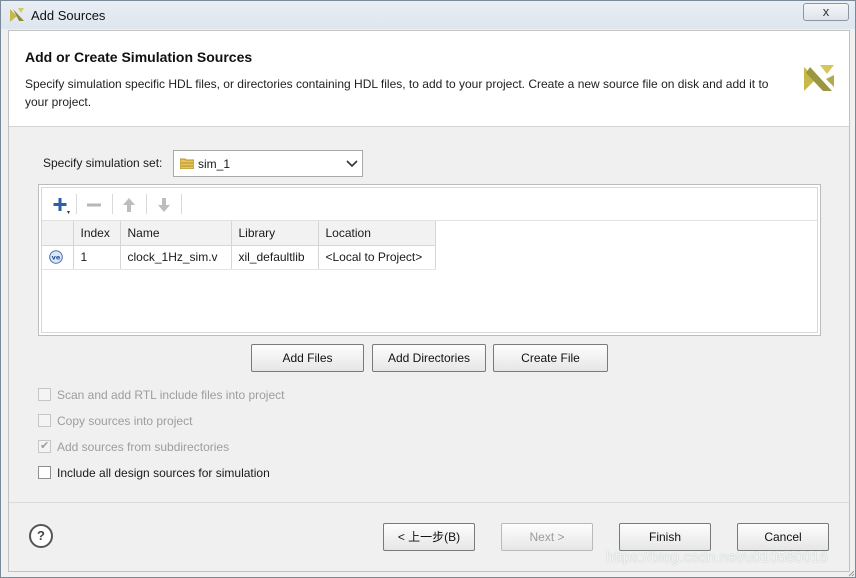 Image resolution: width=856 pixels, height=578 pixels. Describe the element at coordinates (44, 472) in the screenshot. I see `include-design-sources-checkbox` at that location.